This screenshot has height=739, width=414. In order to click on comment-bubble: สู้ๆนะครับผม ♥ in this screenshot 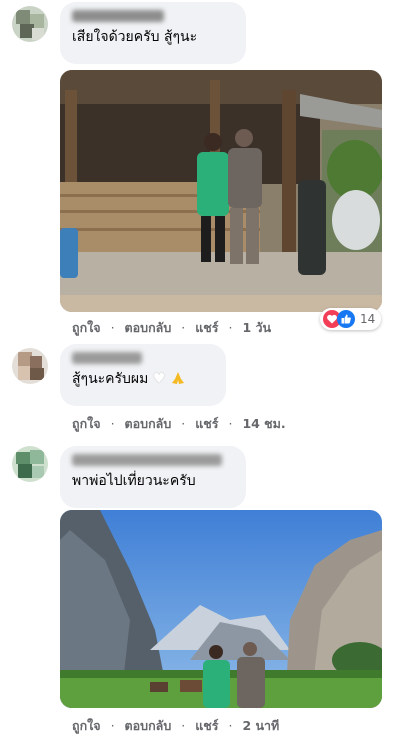, I will do `click(143, 375)`.